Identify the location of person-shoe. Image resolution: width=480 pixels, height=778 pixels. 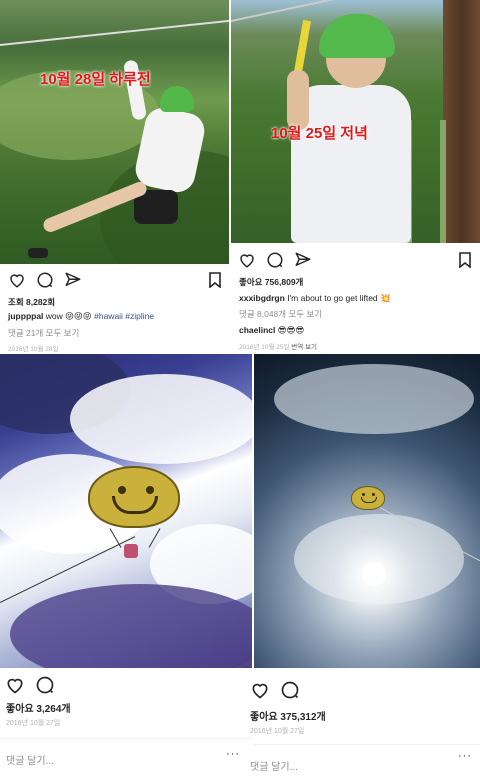
(38, 253).